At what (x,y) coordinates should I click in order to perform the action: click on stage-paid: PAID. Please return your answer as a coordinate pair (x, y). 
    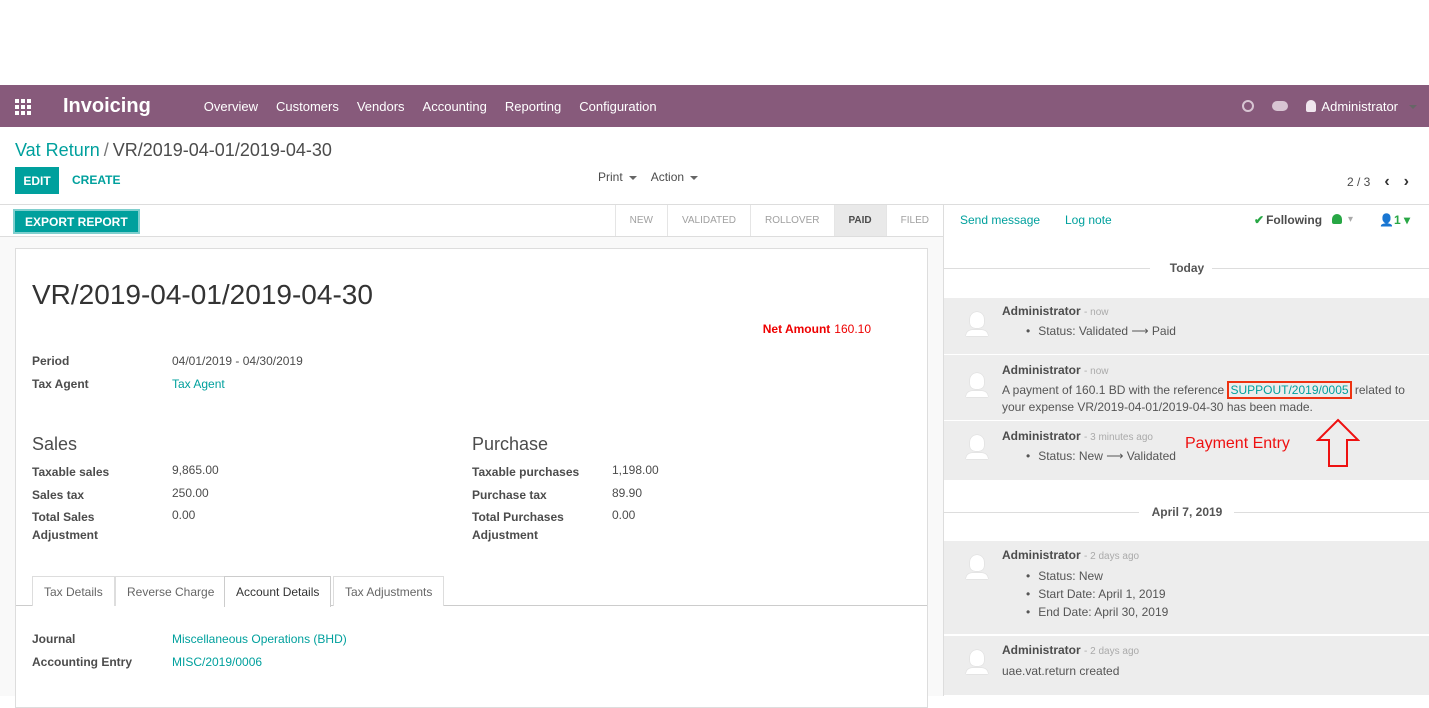
    Looking at the image, I should click on (859, 220).